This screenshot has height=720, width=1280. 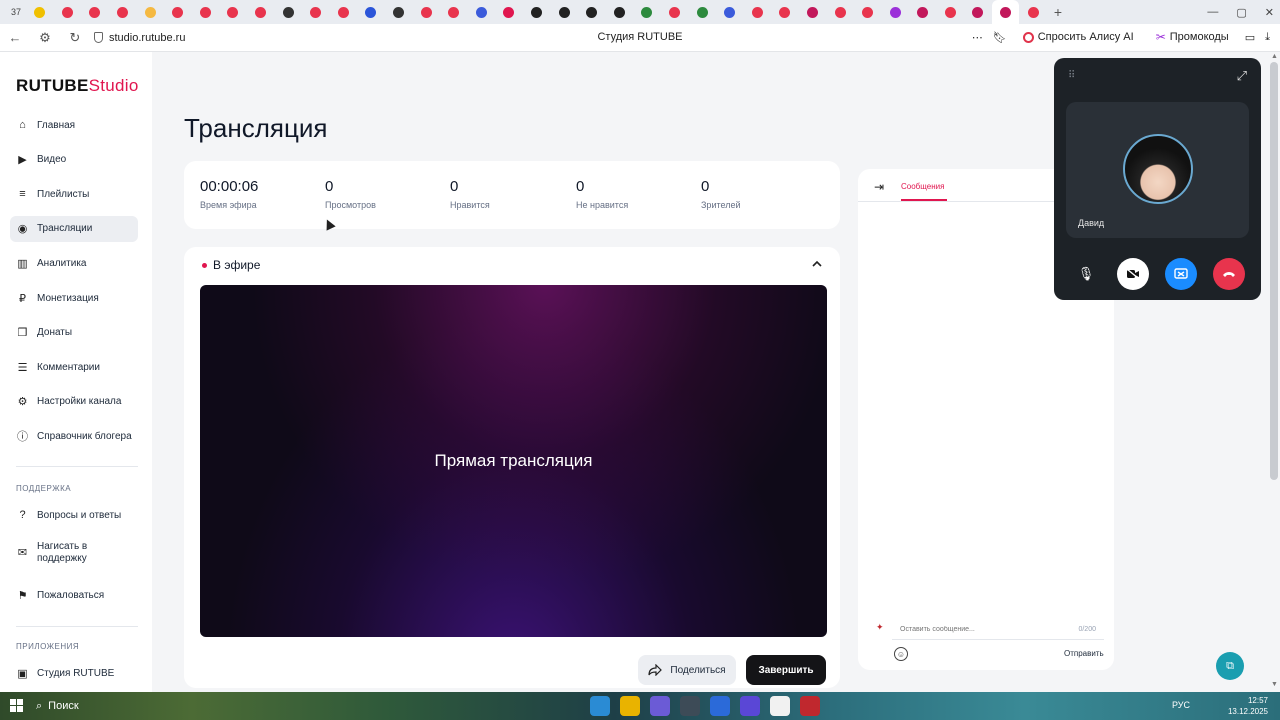 I want to click on download-icon: ⤓, so click(x=1267, y=37).